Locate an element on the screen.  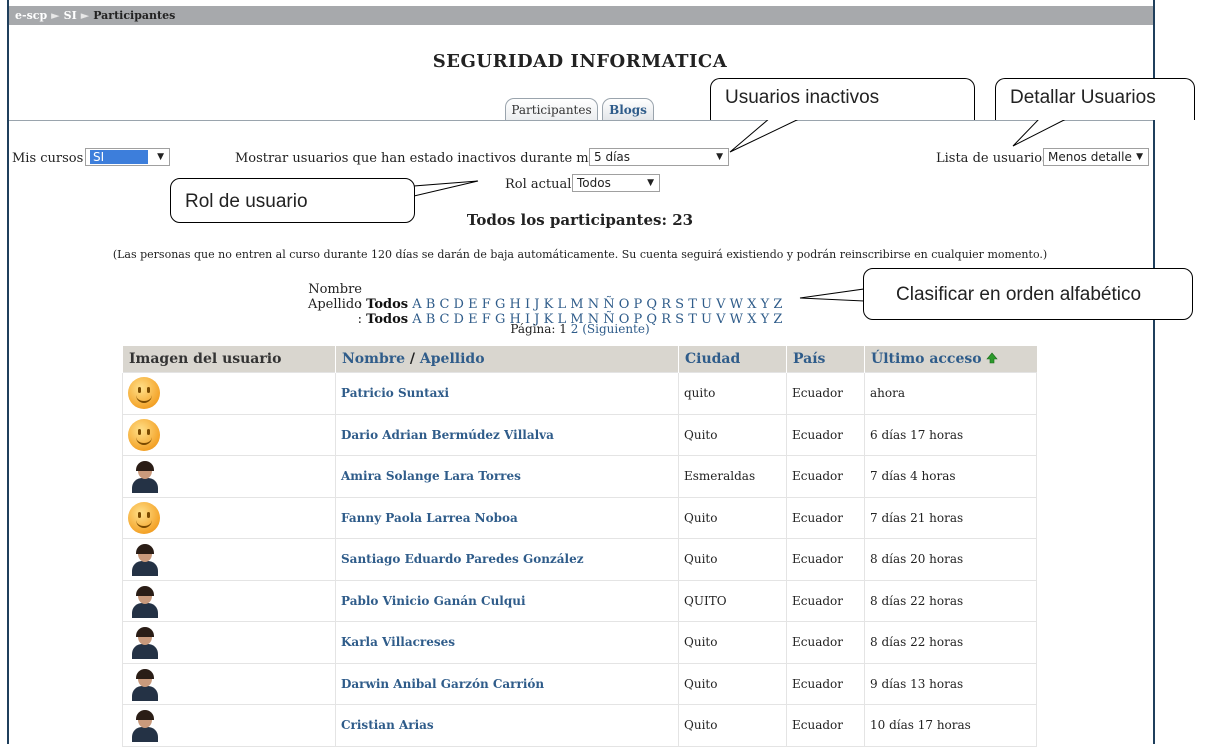
sort-up-arrow-icon is located at coordinates (992, 358).